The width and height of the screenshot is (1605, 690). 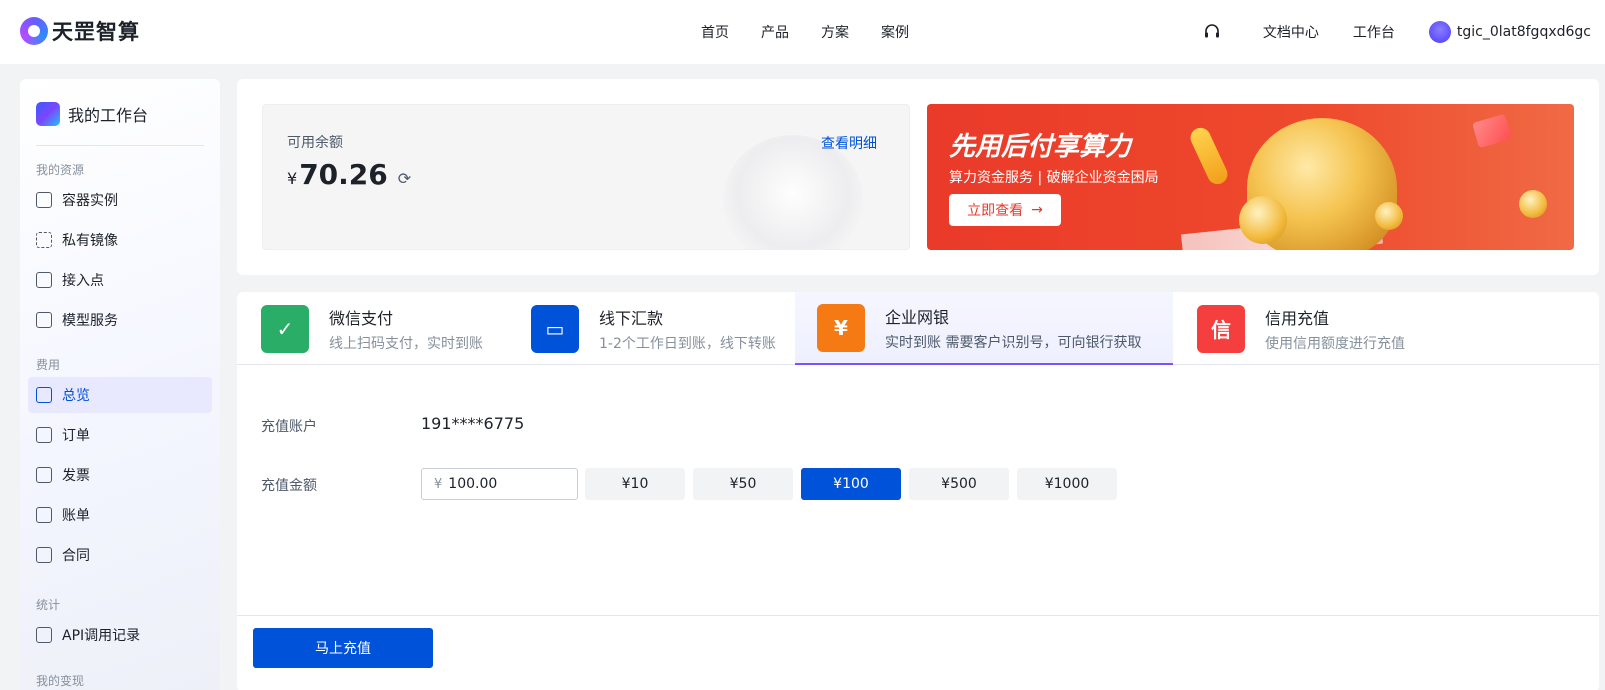 I want to click on banner-title: 先用后付享算力, so click(x=1040, y=147).